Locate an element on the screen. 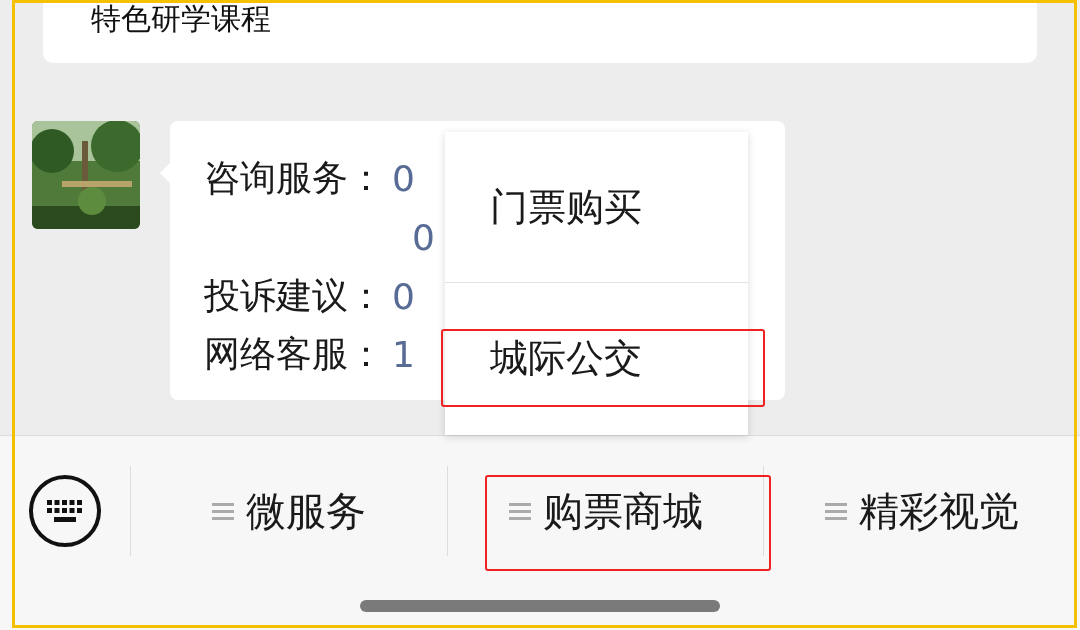 Image resolution: width=1080 pixels, height=630 pixels. contact-label: 咨询服务： is located at coordinates (294, 177).